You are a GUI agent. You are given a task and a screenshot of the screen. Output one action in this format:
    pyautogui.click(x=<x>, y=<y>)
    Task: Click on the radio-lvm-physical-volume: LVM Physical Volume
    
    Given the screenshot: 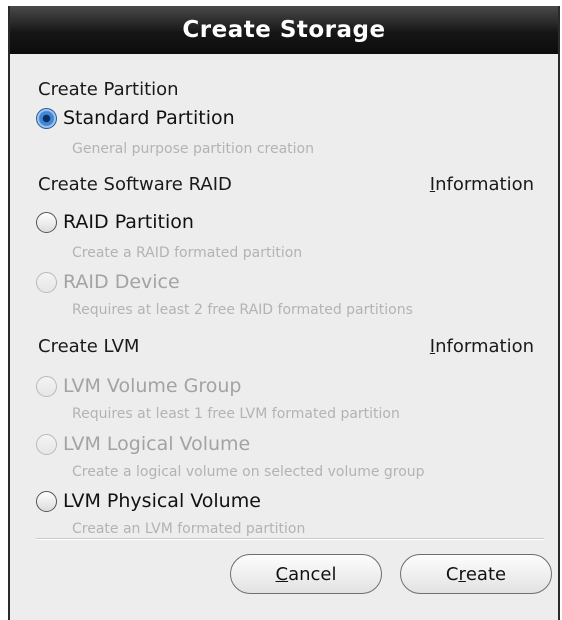 What is the action you would take?
    pyautogui.click(x=148, y=501)
    